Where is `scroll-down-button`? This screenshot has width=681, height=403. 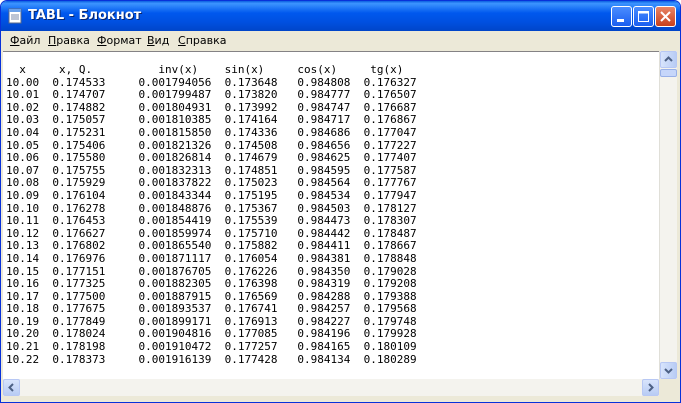
scroll-down-button is located at coordinates (668, 370).